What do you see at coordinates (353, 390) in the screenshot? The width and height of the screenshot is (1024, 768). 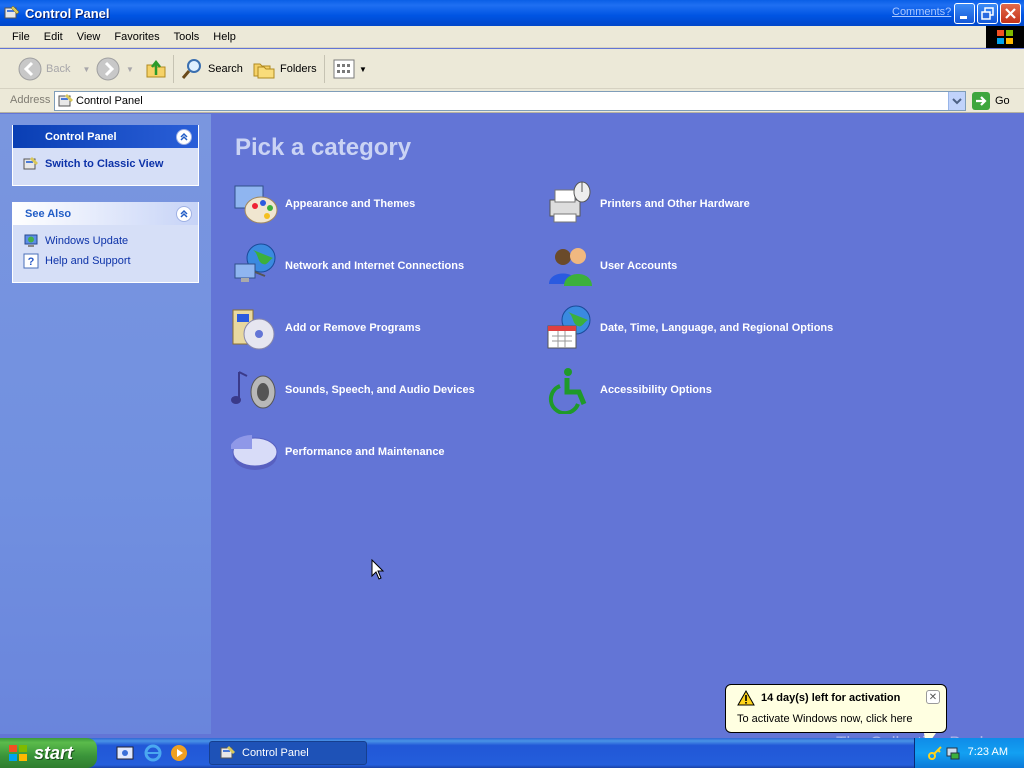 I see `category-sounds-speech-audio: Sounds, Speech, and Audio Devices` at bounding box center [353, 390].